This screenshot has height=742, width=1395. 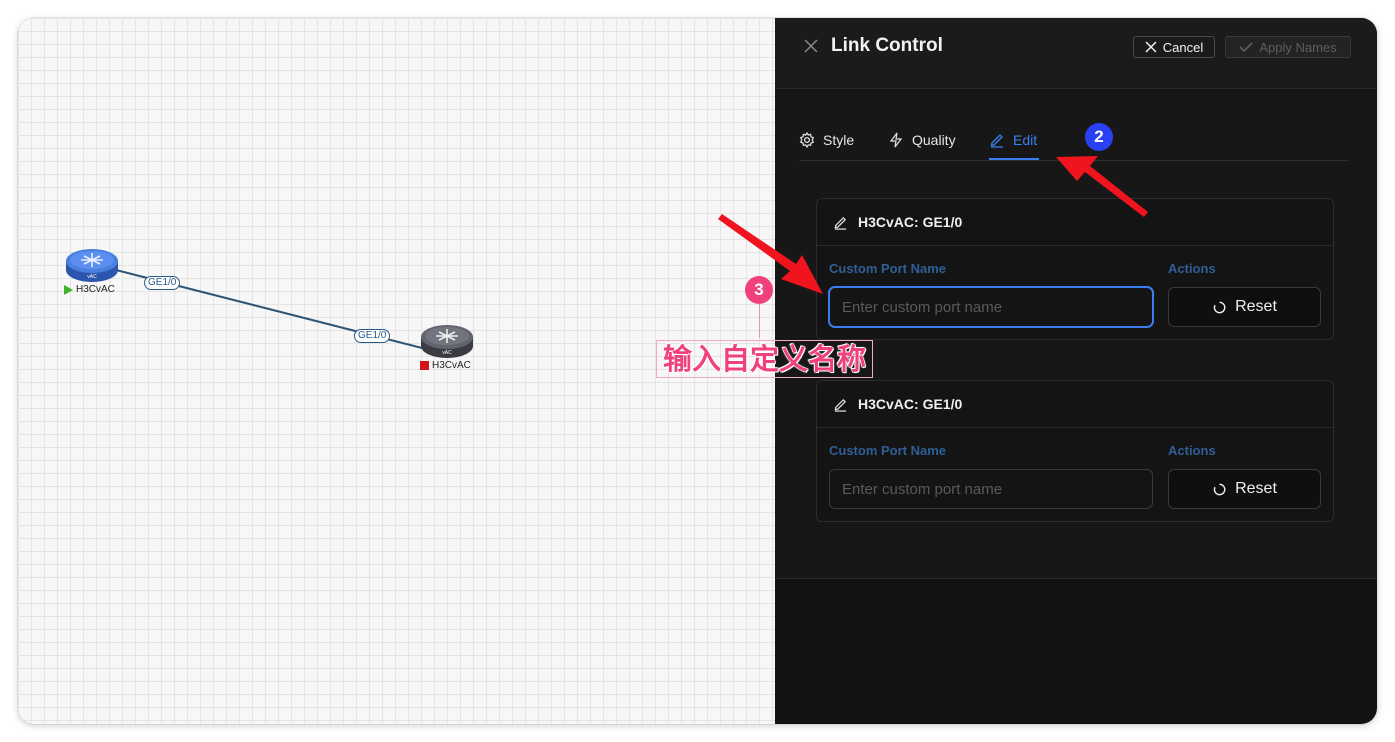 I want to click on tab-style: Style, so click(x=826, y=140).